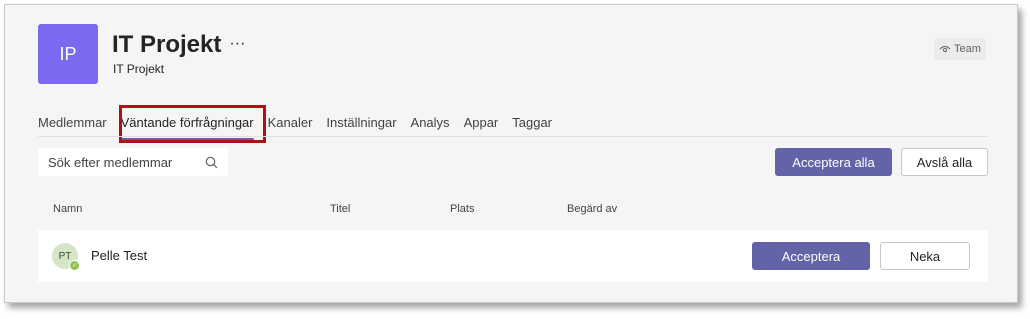 The height and width of the screenshot is (319, 1030). I want to click on member-name: Pelle Test, so click(119, 255).